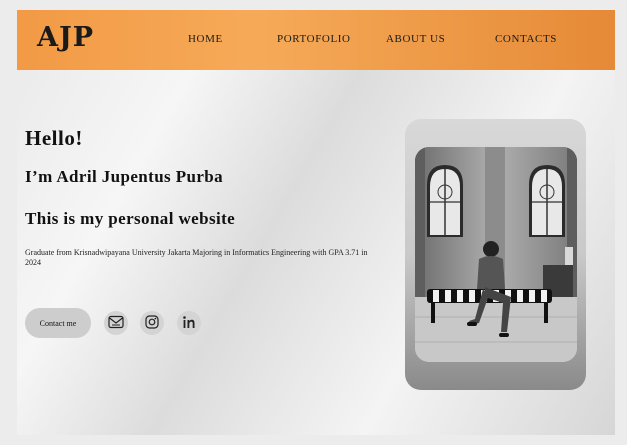 This screenshot has width=627, height=445. Describe the element at coordinates (526, 39) in the screenshot. I see `nav-contacts: CONTACTS` at that location.